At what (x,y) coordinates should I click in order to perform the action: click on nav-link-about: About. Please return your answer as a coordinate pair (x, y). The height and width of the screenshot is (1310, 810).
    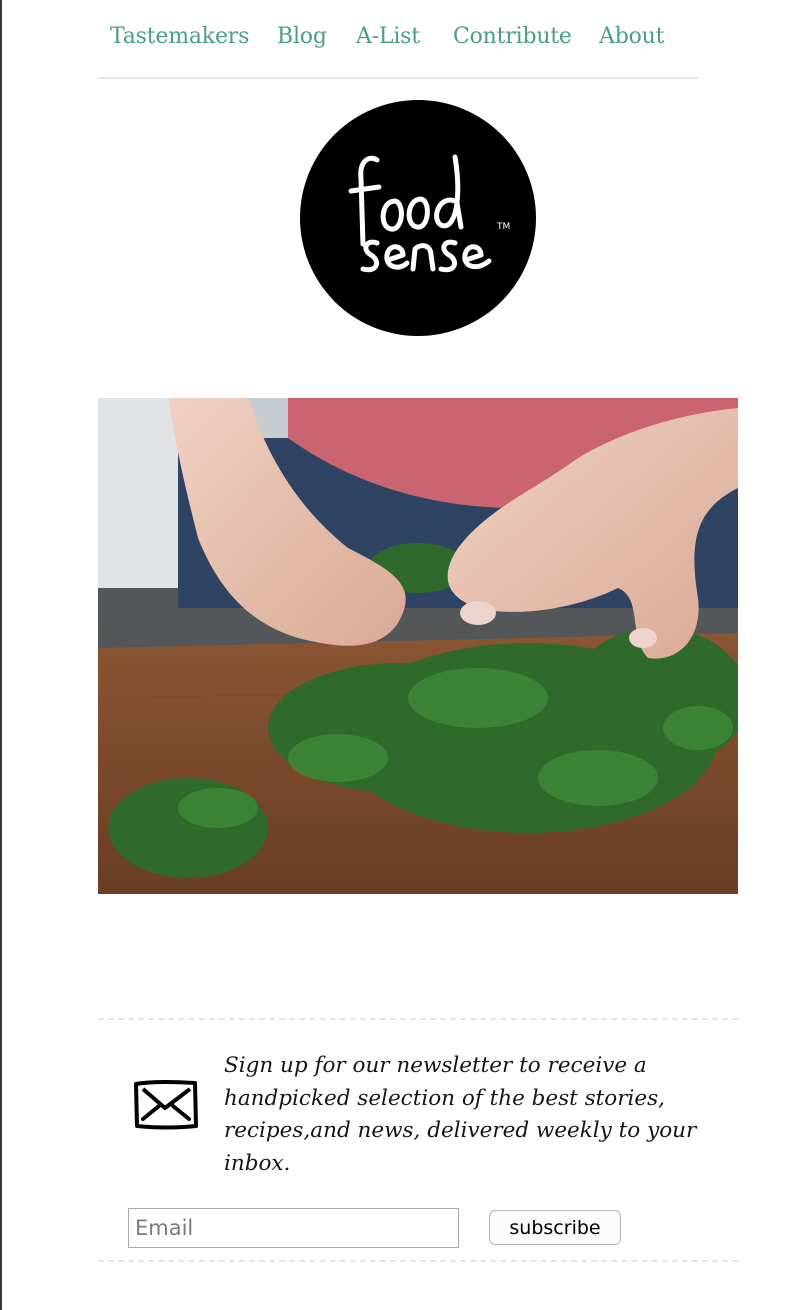
    Looking at the image, I should click on (631, 36).